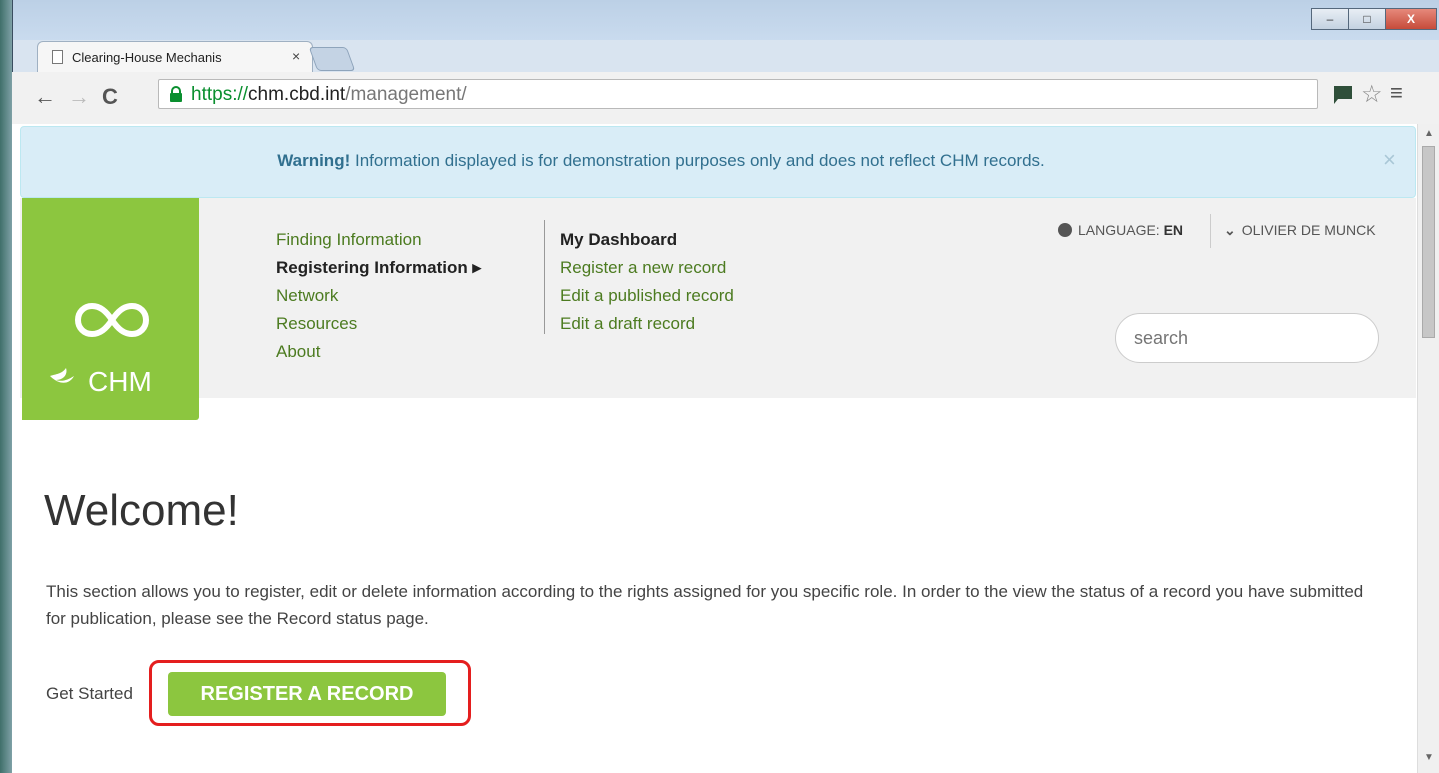  What do you see at coordinates (544, 277) in the screenshot?
I see `nav-divider` at bounding box center [544, 277].